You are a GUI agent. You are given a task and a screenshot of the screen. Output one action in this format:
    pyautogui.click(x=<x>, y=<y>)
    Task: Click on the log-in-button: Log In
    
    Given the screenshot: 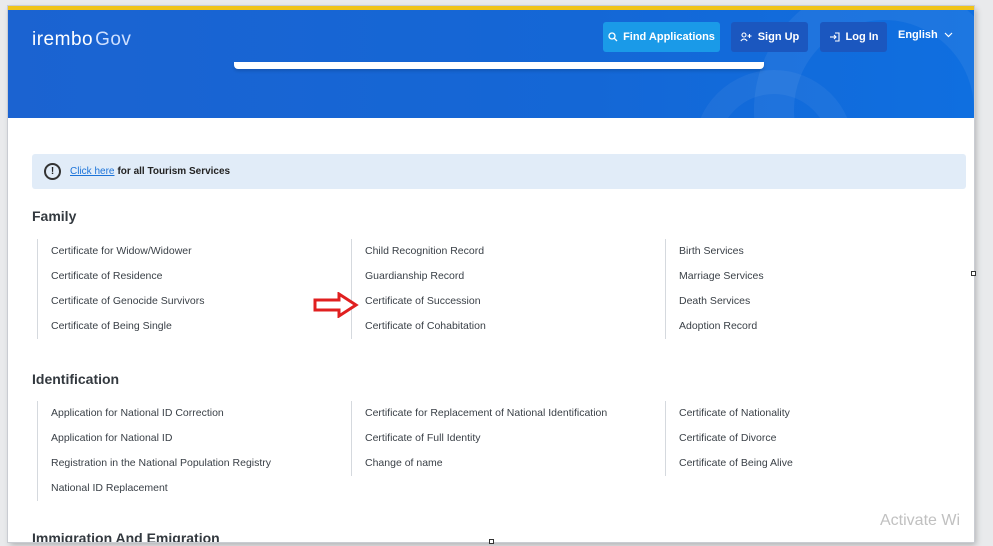 What is the action you would take?
    pyautogui.click(x=853, y=37)
    